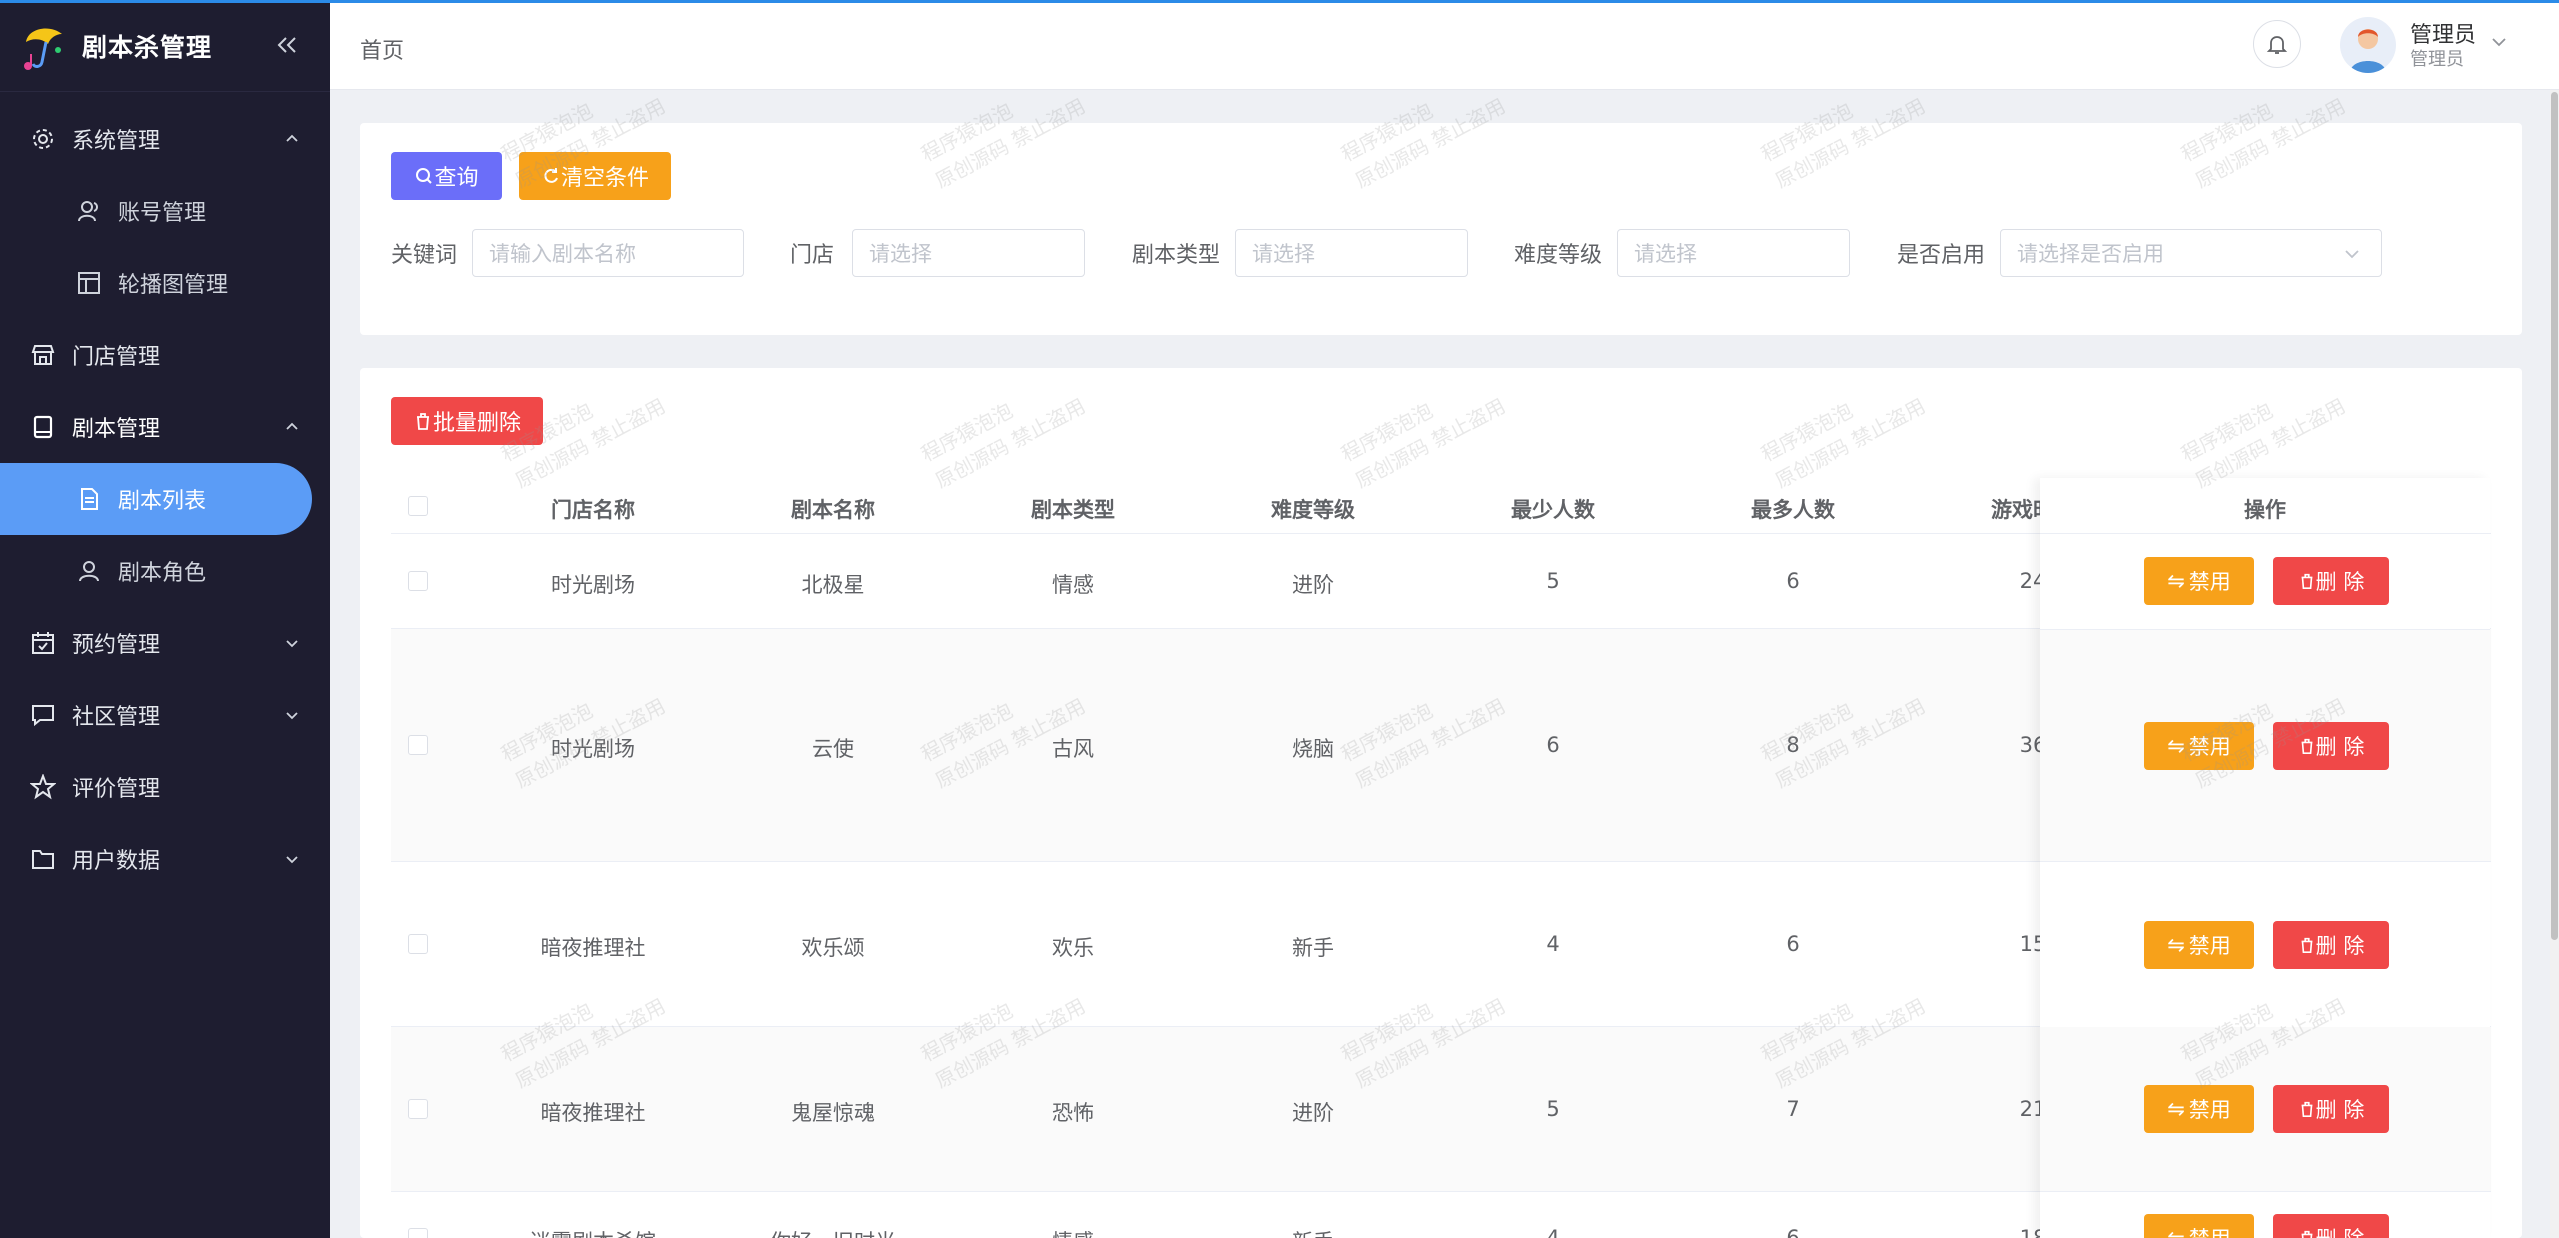  Describe the element at coordinates (287, 45) in the screenshot. I see `collapse-sidebar-icon` at that location.